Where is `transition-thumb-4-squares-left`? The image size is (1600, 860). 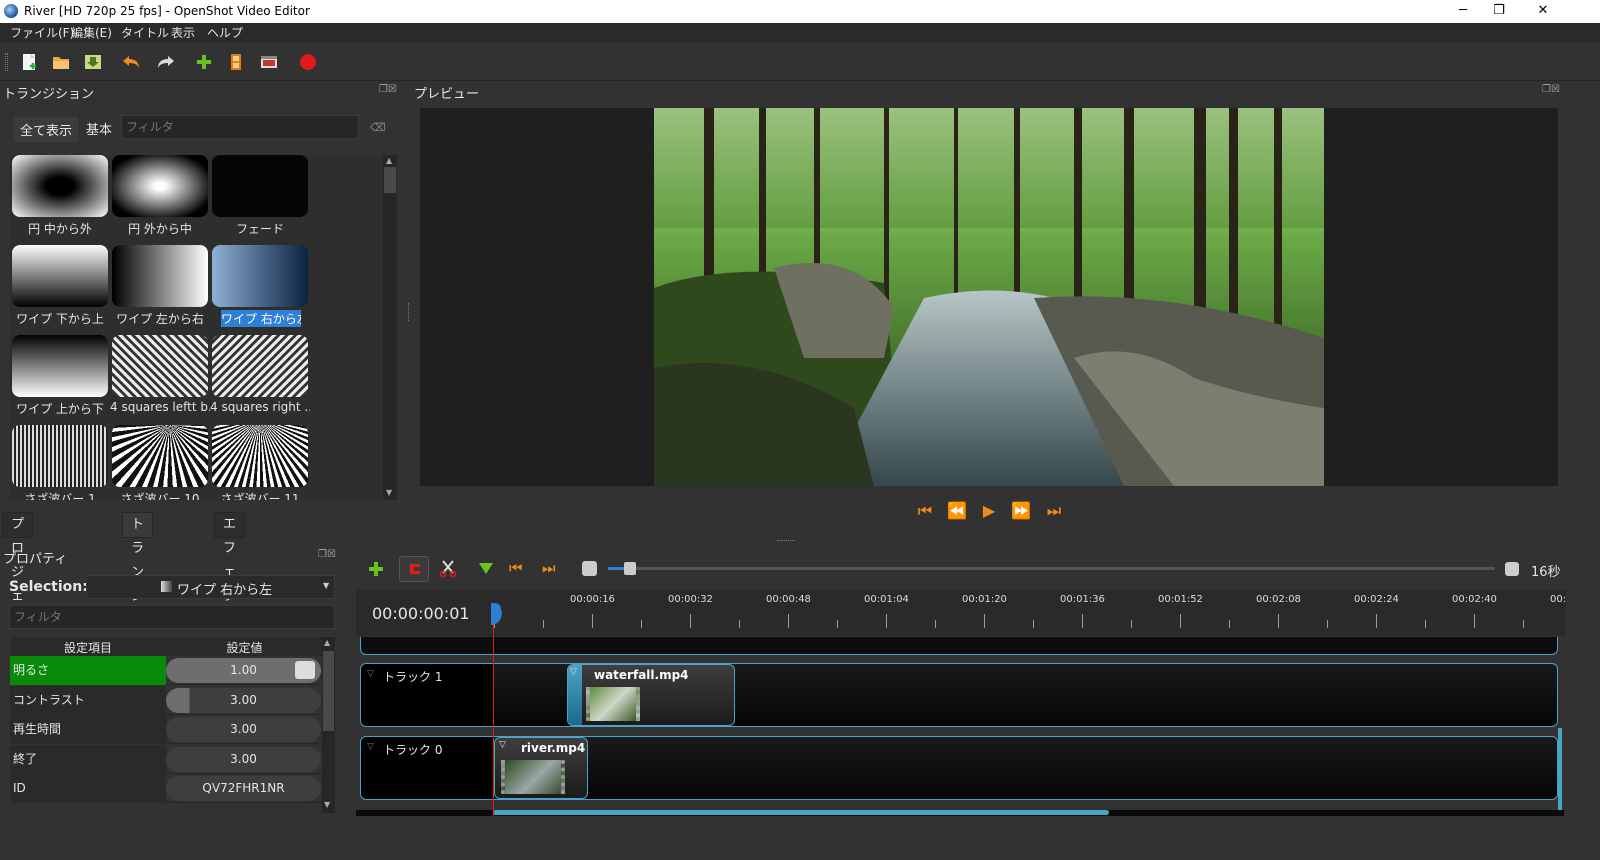
transition-thumb-4-squares-left is located at coordinates (160, 366).